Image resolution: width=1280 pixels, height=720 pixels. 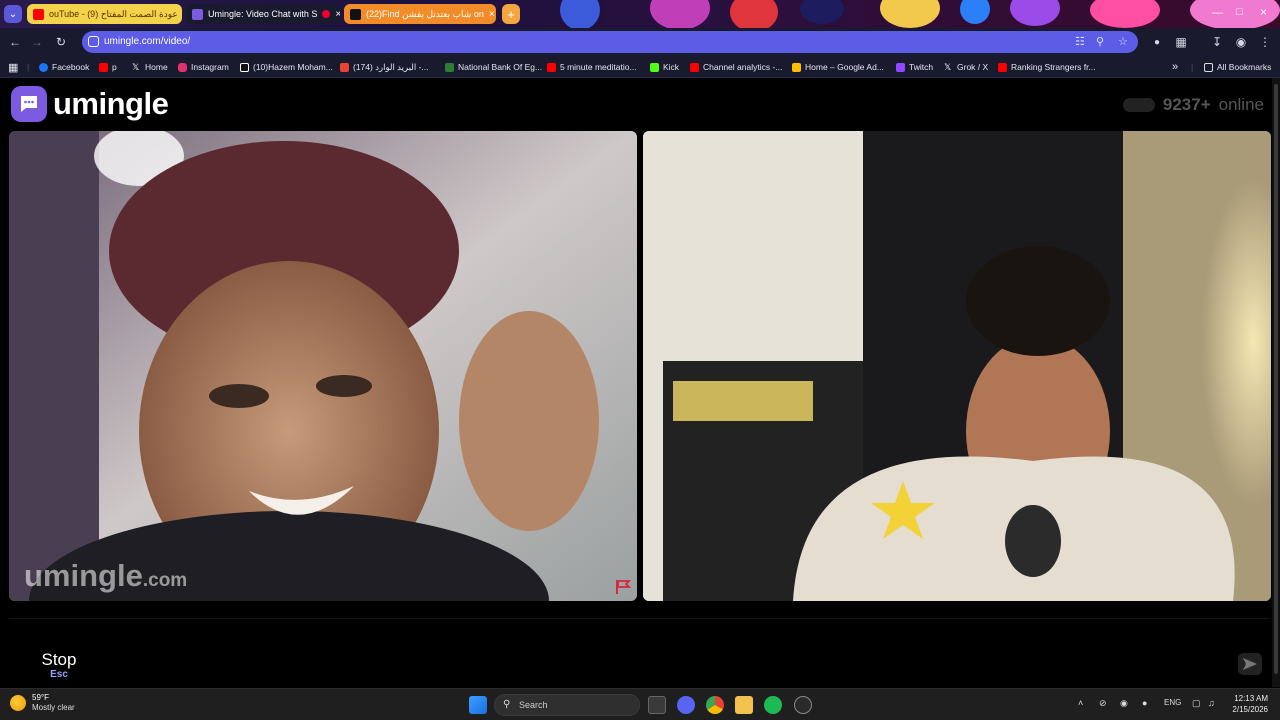 I want to click on extension-pin-icon: ●, so click(x=1157, y=42).